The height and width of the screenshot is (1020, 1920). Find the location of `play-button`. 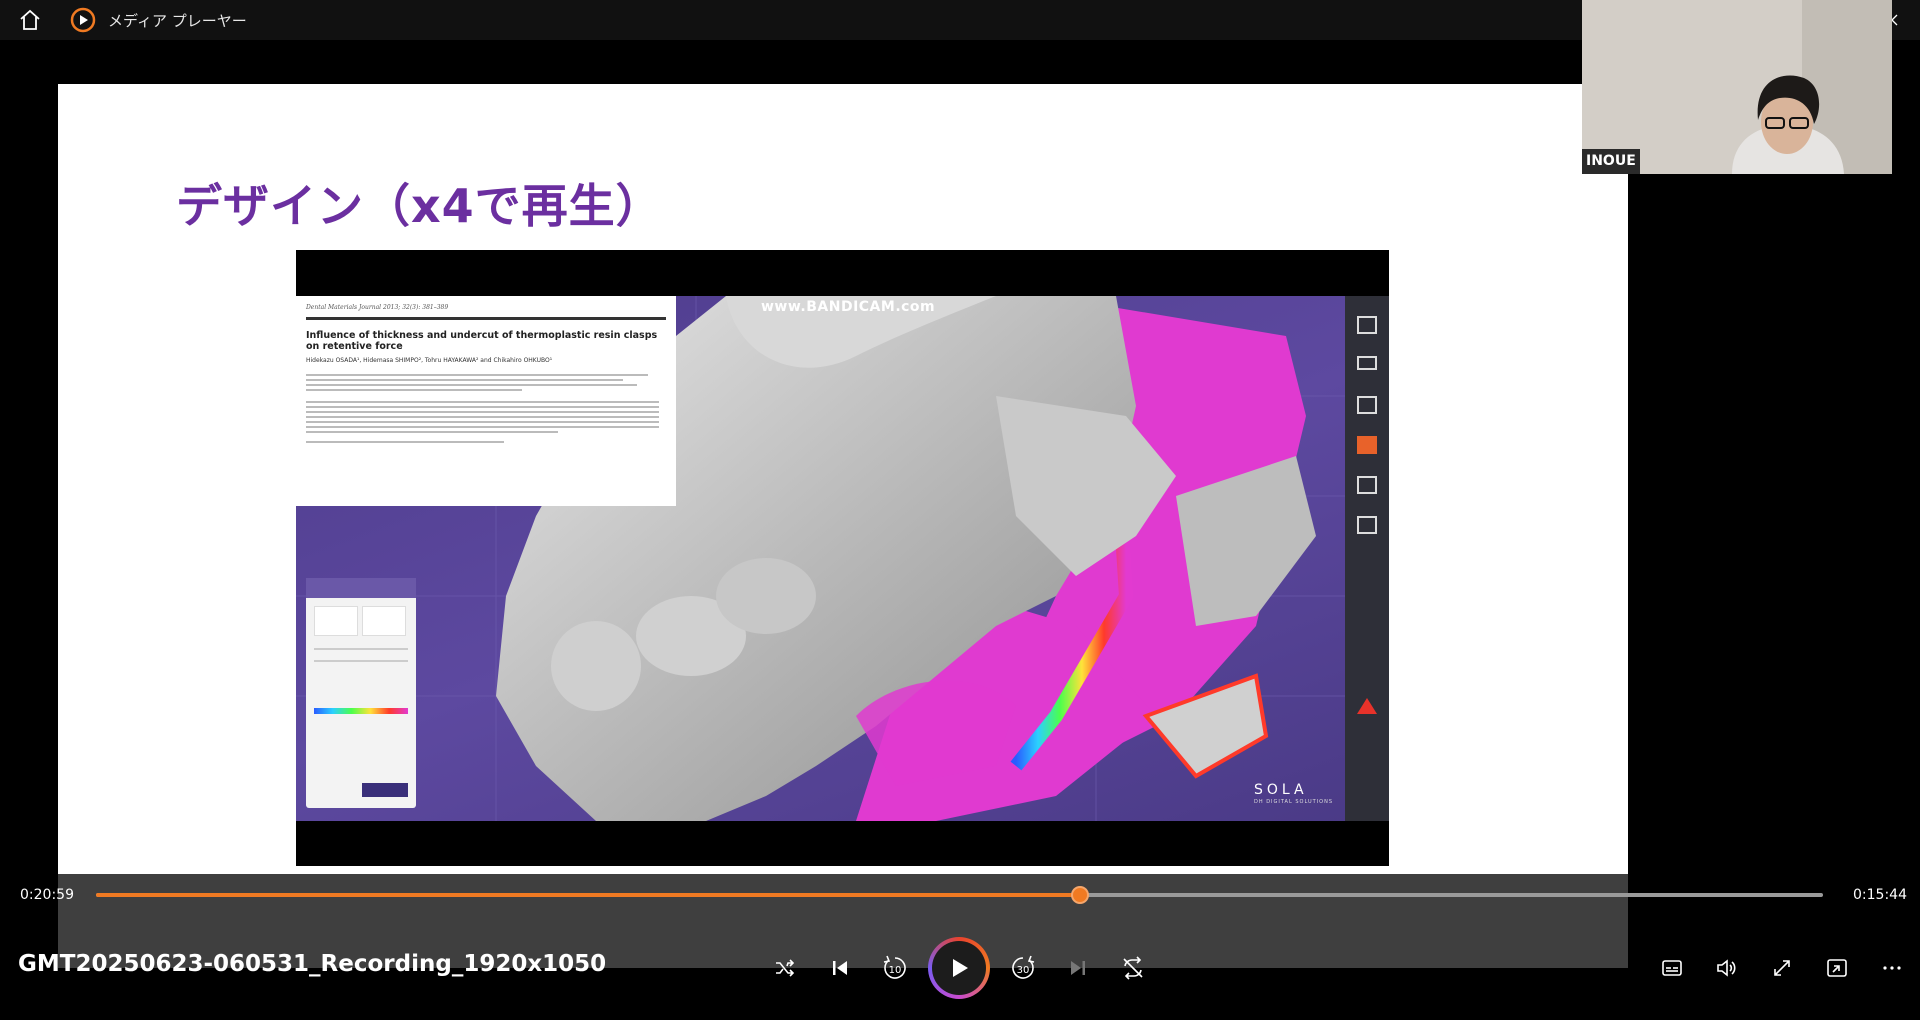

play-button is located at coordinates (959, 968).